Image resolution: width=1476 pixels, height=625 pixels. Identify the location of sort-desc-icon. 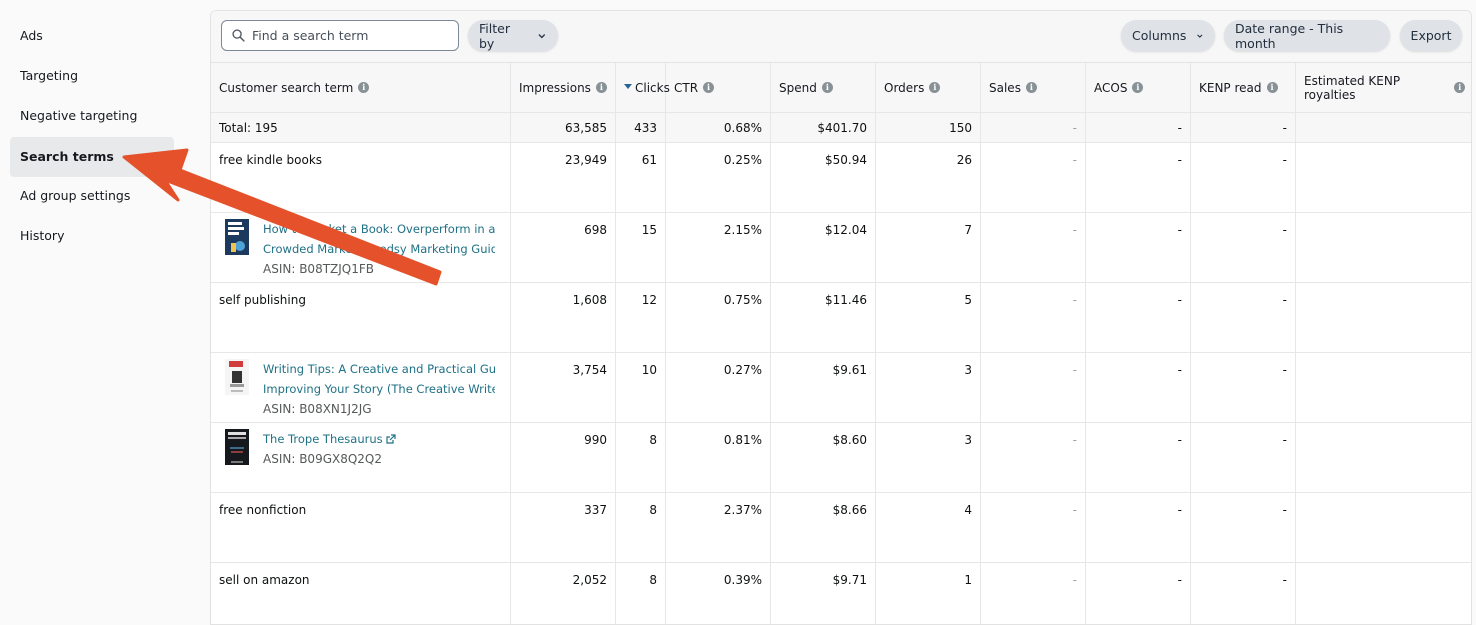
(628, 86).